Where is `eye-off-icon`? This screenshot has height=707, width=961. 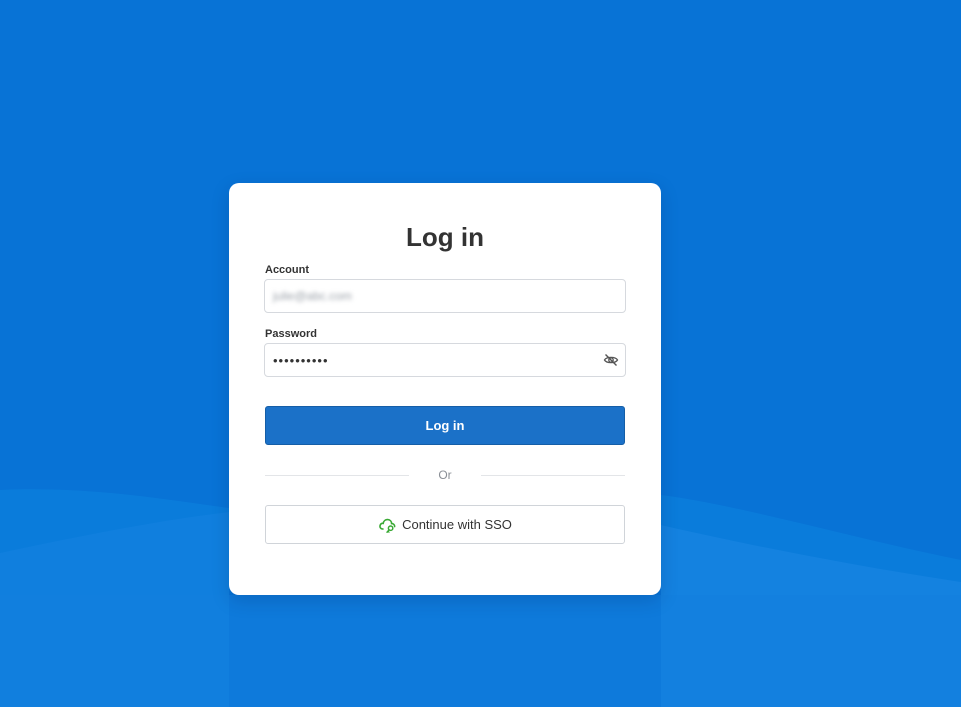
eye-off-icon is located at coordinates (611, 360).